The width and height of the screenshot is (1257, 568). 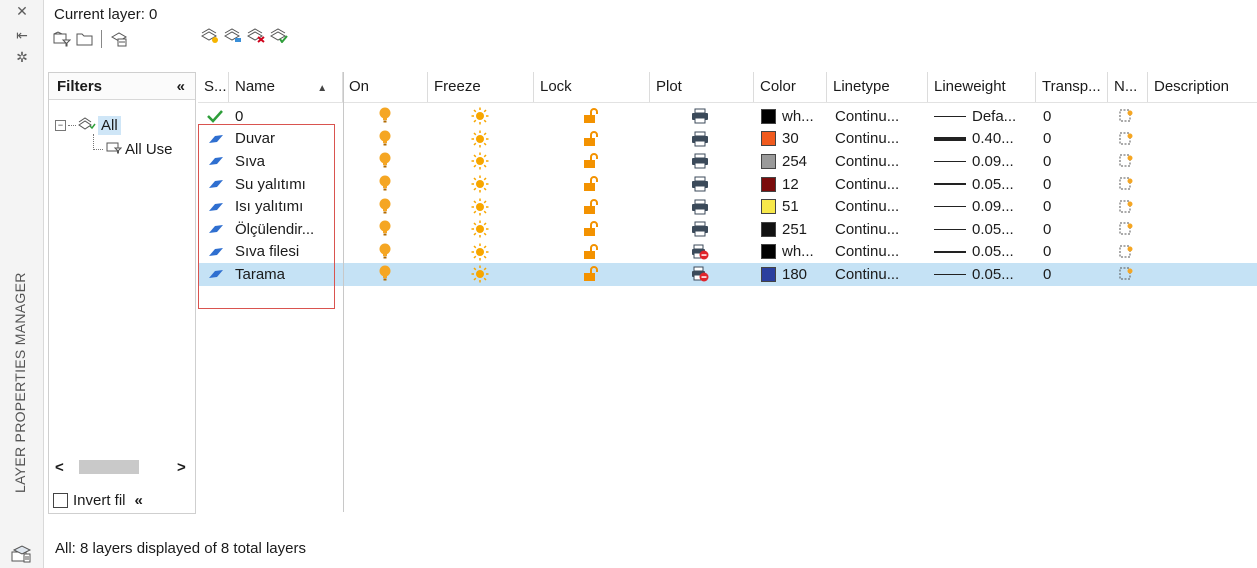 I want to click on column-header-lineweight: Lineweight, so click(x=982, y=87).